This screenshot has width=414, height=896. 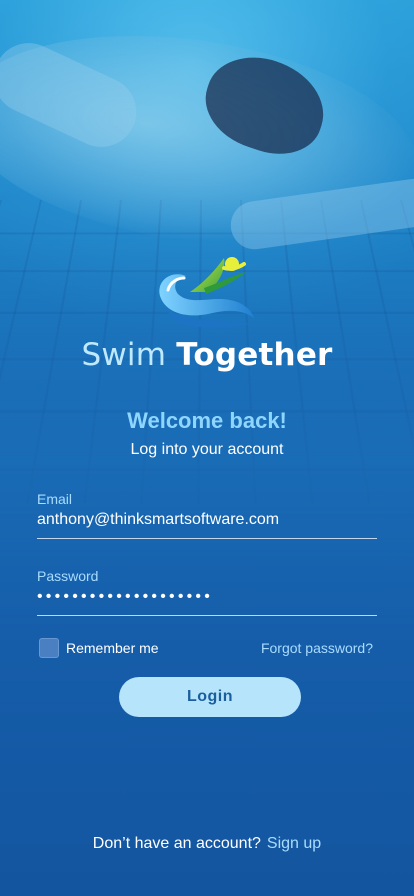 I want to click on email-underline, so click(x=207, y=538).